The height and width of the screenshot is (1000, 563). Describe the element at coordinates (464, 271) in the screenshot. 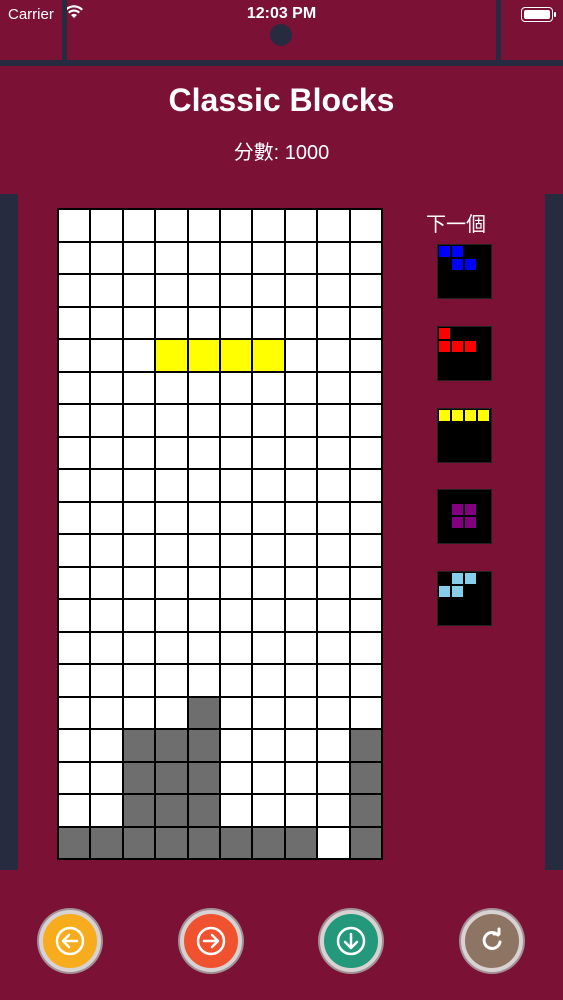

I see `next-piece-preview` at that location.